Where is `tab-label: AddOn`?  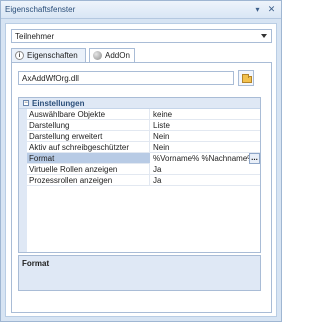 tab-label: AddOn is located at coordinates (117, 55).